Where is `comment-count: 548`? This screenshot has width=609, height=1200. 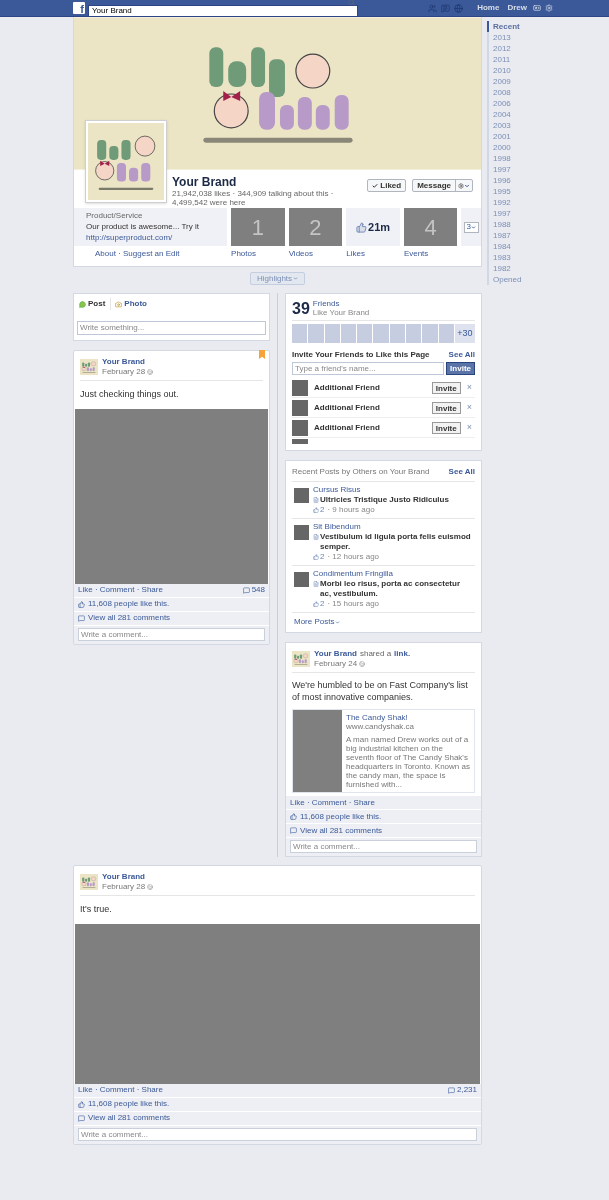
comment-count: 548 is located at coordinates (258, 590).